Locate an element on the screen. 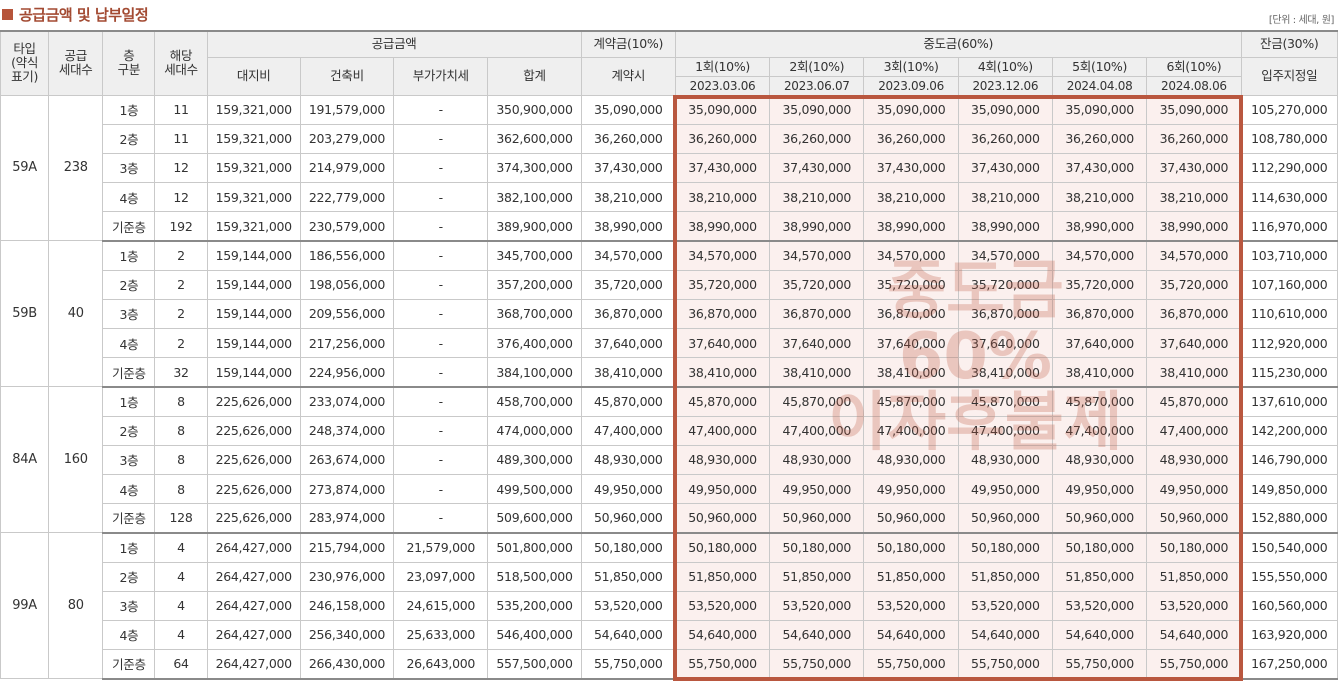 The width and height of the screenshot is (1338, 689). cell-middle-4: 38,410,000 is located at coordinates (1005, 372).